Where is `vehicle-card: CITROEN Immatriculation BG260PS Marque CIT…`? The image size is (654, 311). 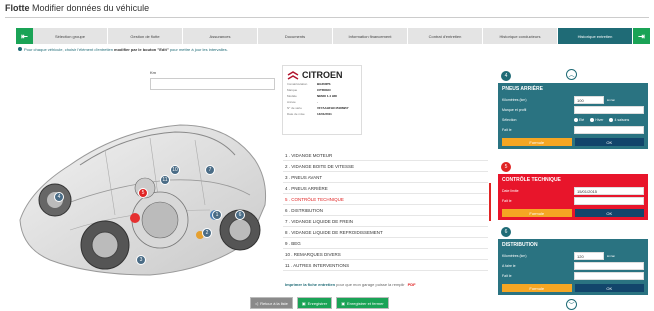 vehicle-card: CITROEN Immatriculation BG260PS Marque CIT… is located at coordinates (322, 100).